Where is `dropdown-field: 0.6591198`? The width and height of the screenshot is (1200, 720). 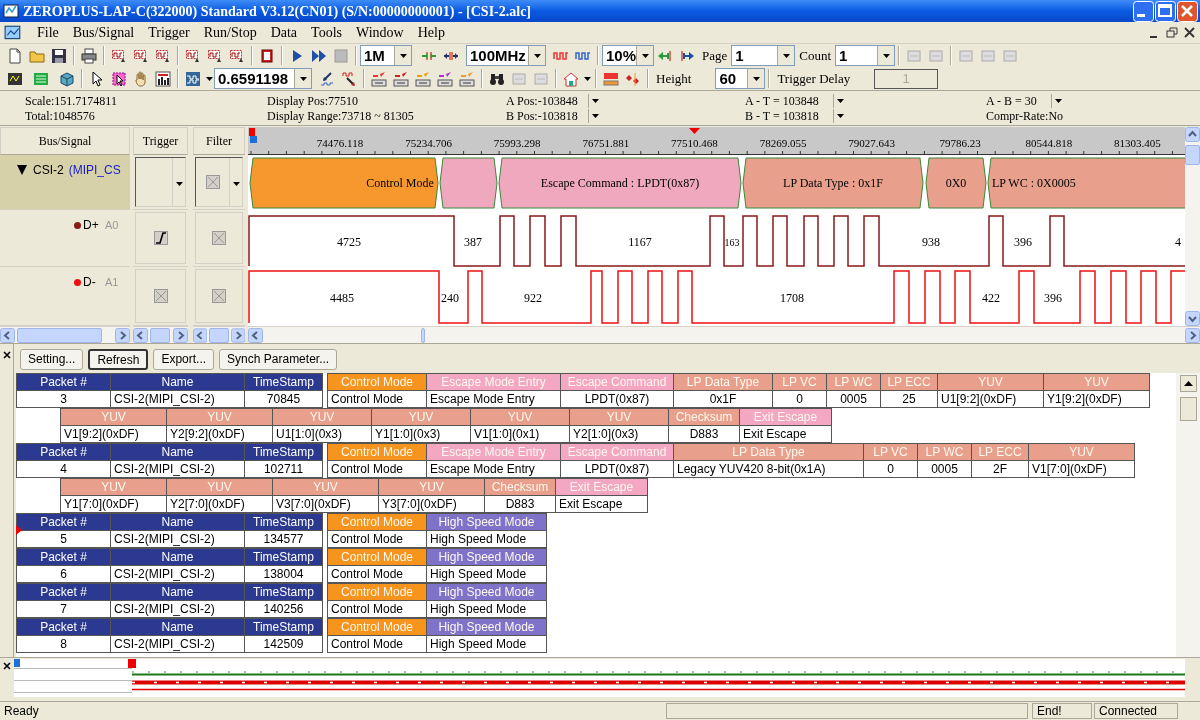 dropdown-field: 0.6591198 is located at coordinates (263, 78).